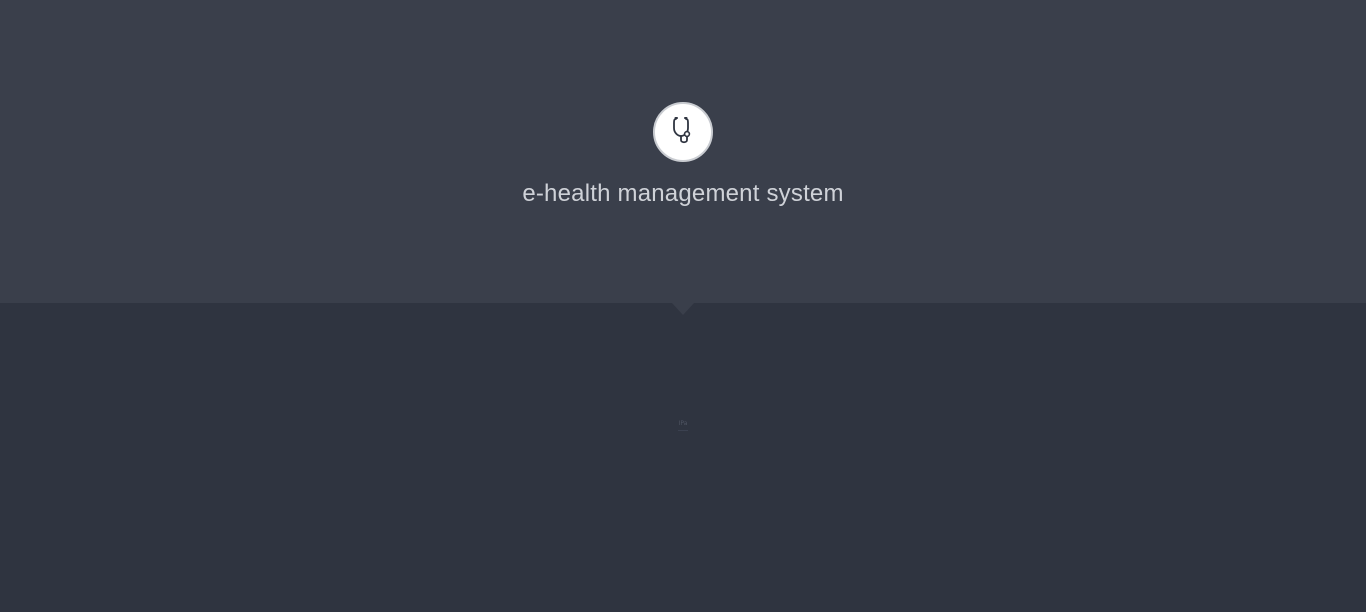 This screenshot has width=1366, height=612. What do you see at coordinates (683, 423) in the screenshot?
I see `loading-text: IPa` at bounding box center [683, 423].